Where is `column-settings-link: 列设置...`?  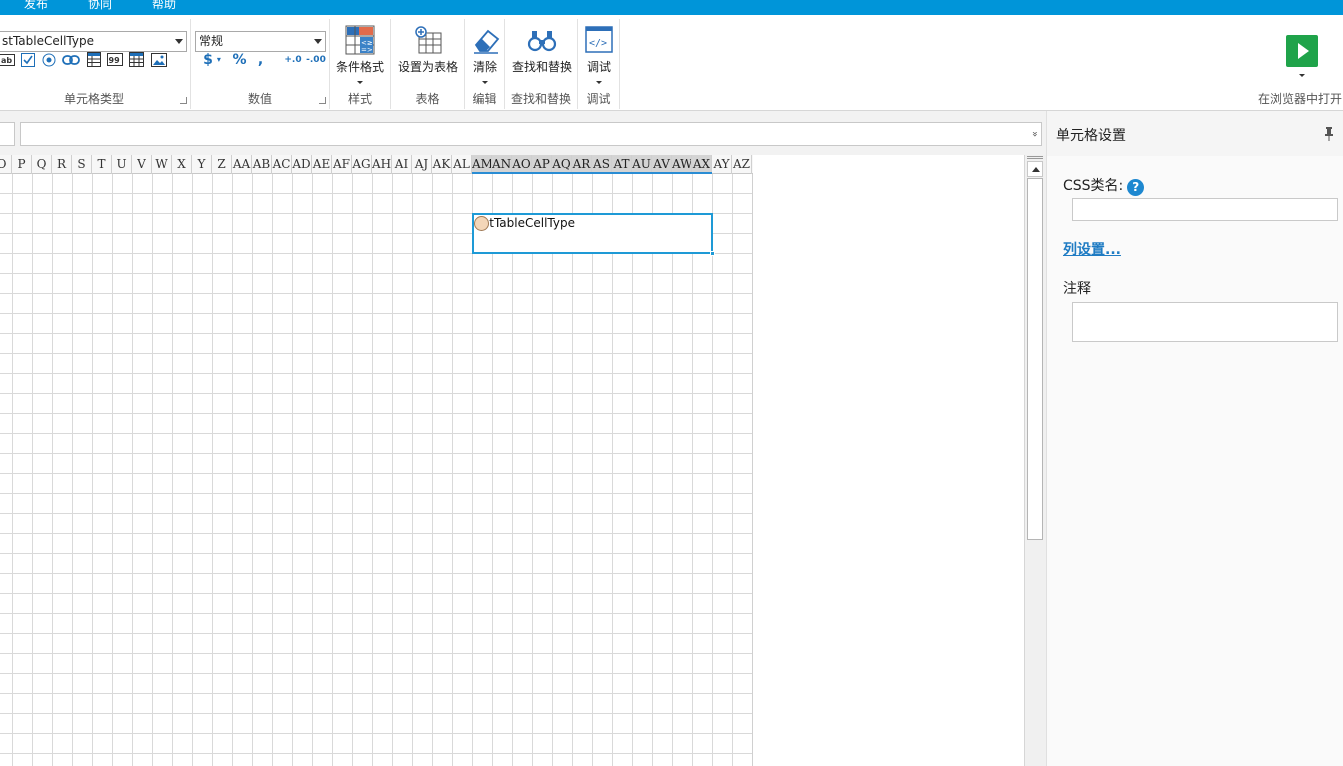
column-settings-link: 列设置... is located at coordinates (1092, 249).